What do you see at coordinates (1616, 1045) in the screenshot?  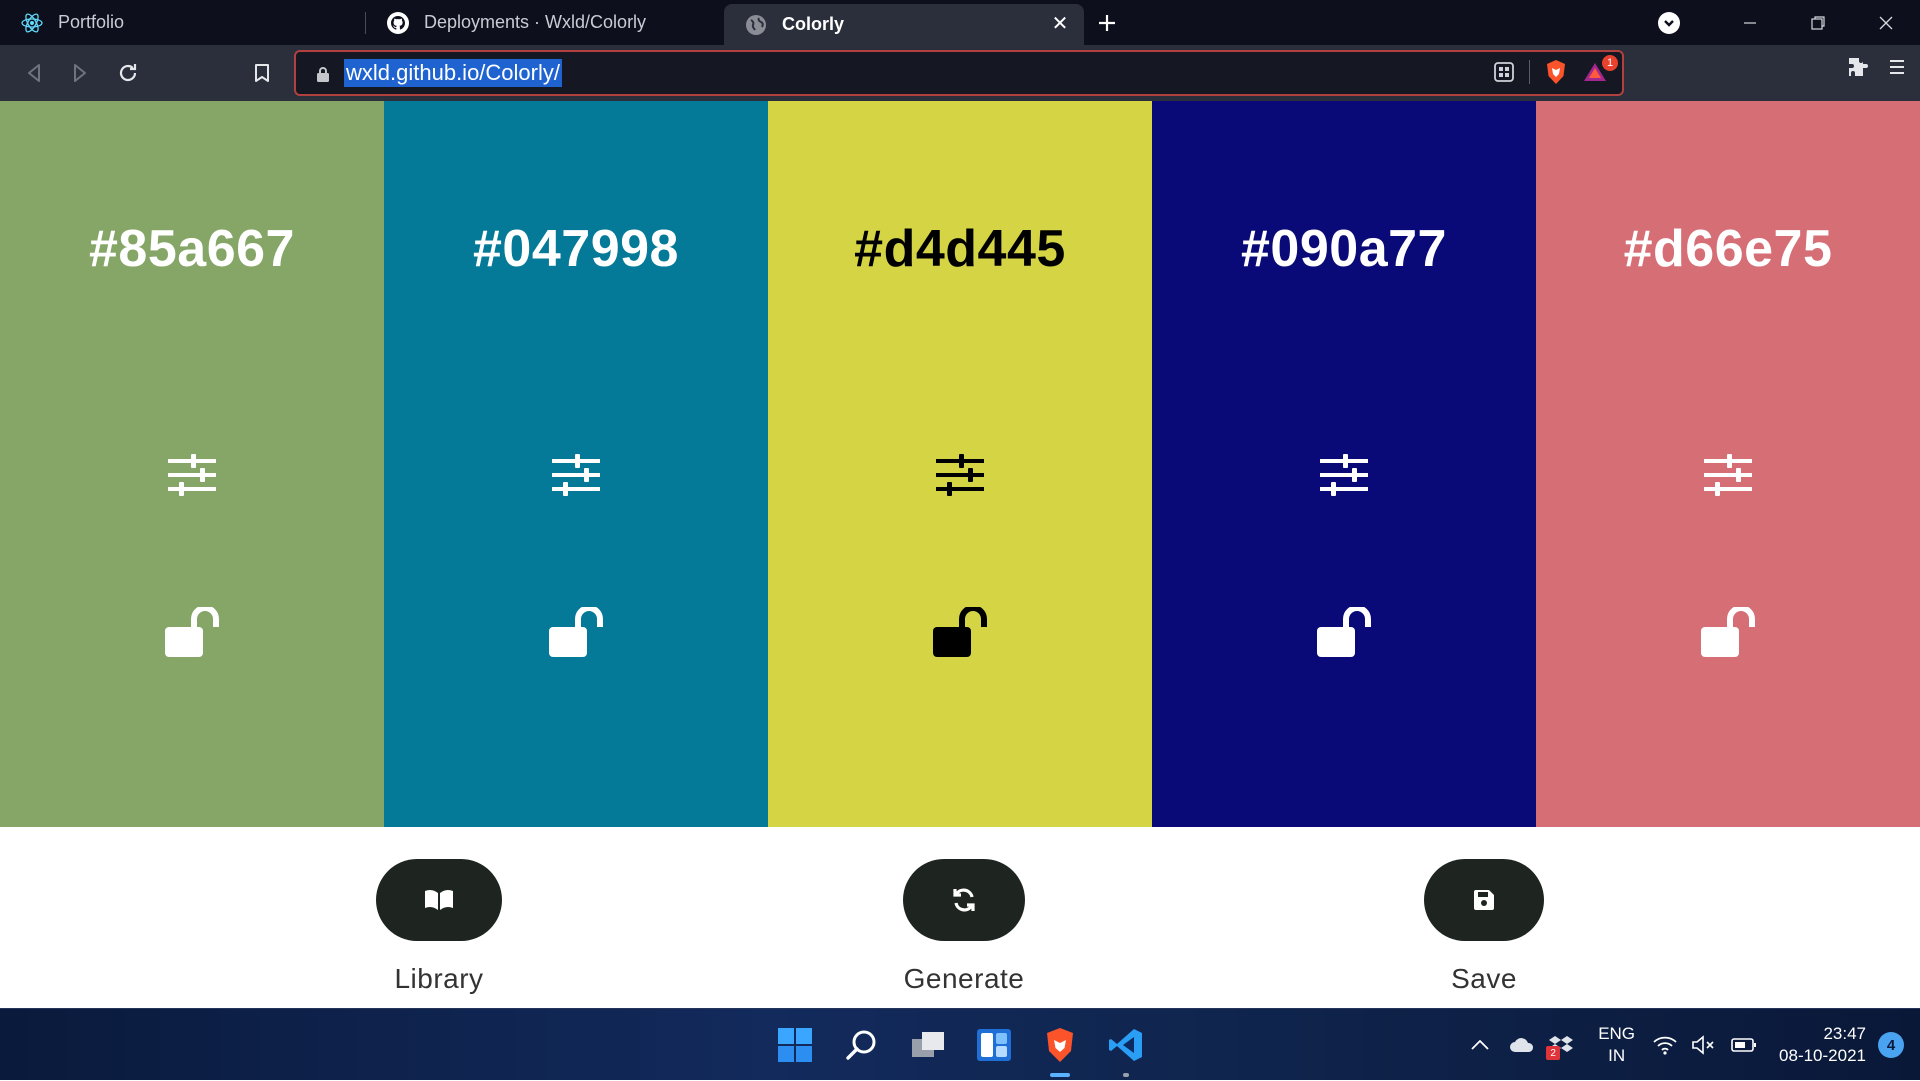 I see `language-indicator: ENG IN` at bounding box center [1616, 1045].